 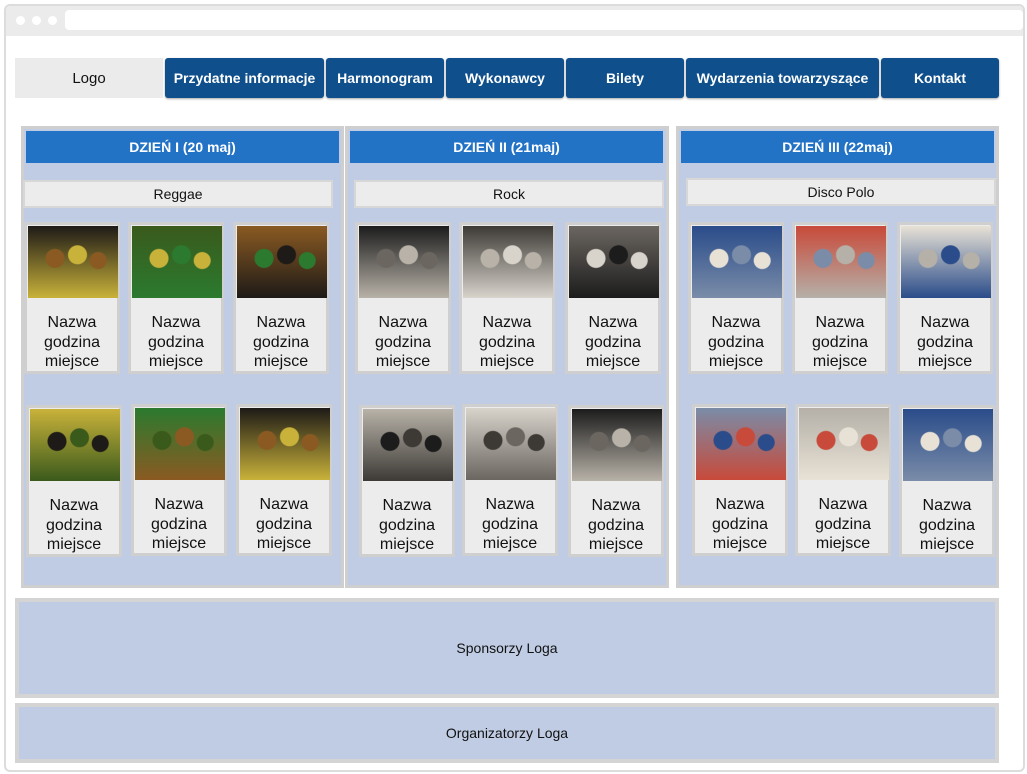 What do you see at coordinates (841, 192) in the screenshot?
I see `genre-label: Disco Polo` at bounding box center [841, 192].